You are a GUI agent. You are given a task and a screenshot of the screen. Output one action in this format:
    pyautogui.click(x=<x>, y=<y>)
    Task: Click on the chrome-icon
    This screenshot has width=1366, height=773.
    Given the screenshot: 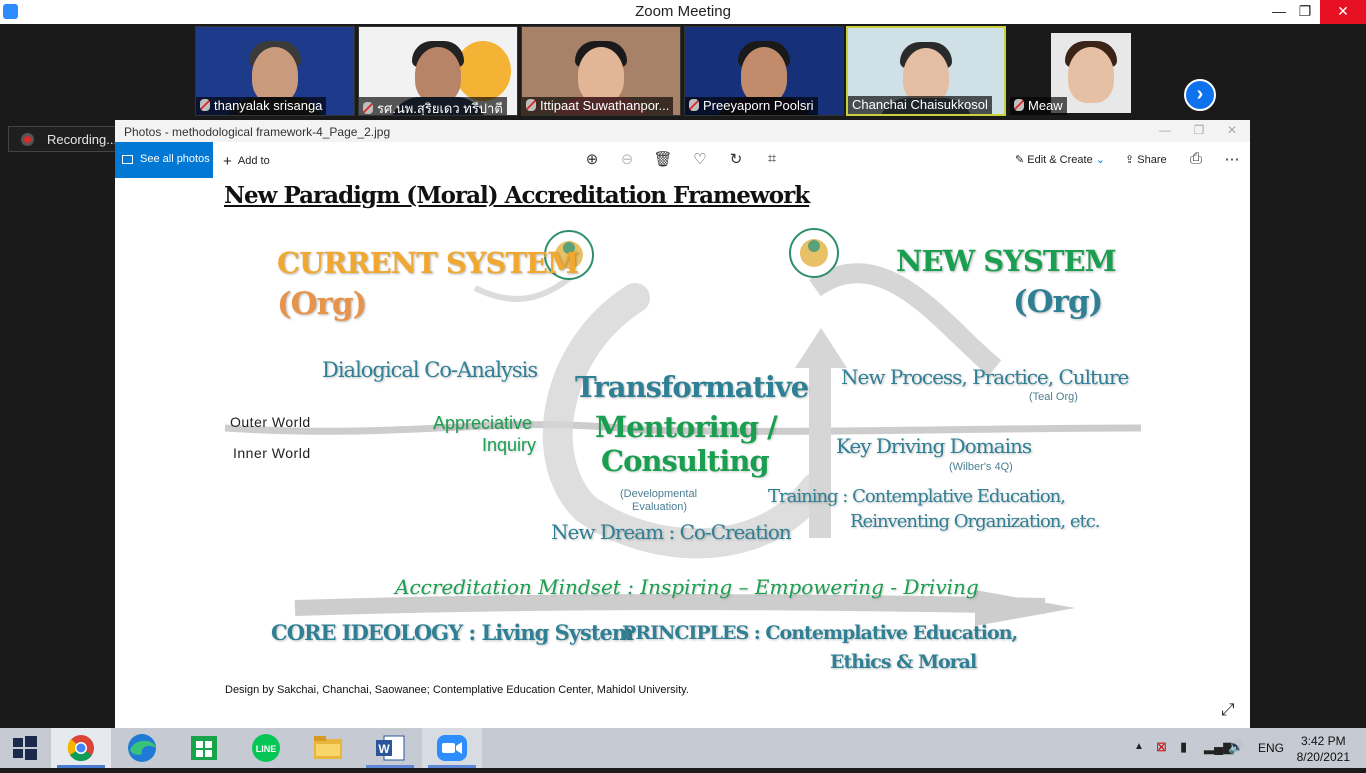 What is the action you would take?
    pyautogui.click(x=80, y=748)
    